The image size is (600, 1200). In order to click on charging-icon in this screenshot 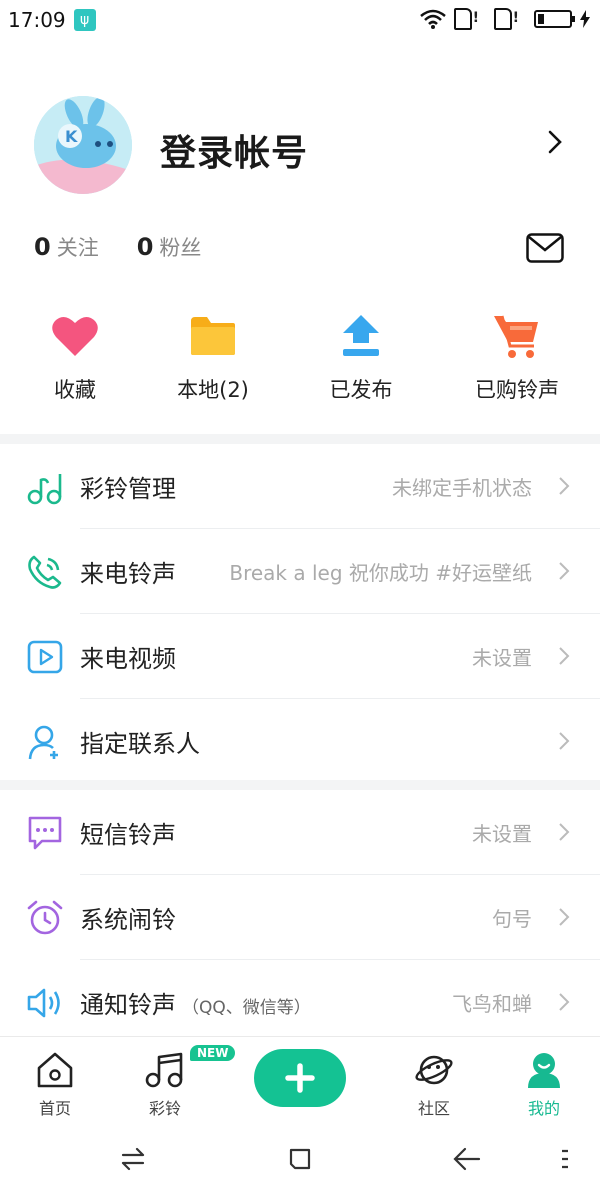, I will do `click(585, 19)`.